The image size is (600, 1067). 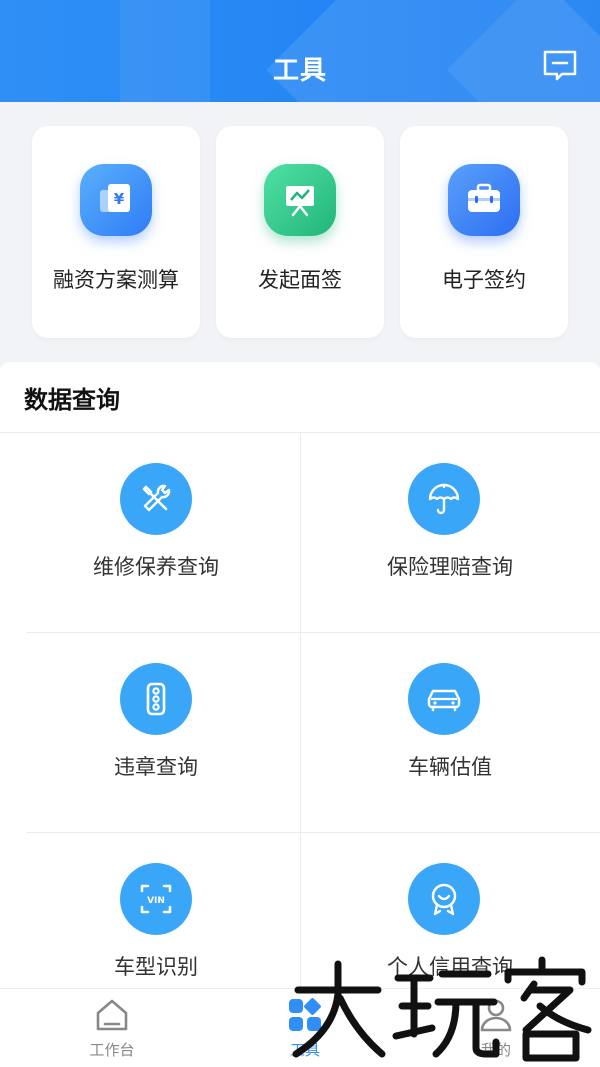 I want to click on query-item-insurance: 保险理赔查询, so click(x=450, y=533).